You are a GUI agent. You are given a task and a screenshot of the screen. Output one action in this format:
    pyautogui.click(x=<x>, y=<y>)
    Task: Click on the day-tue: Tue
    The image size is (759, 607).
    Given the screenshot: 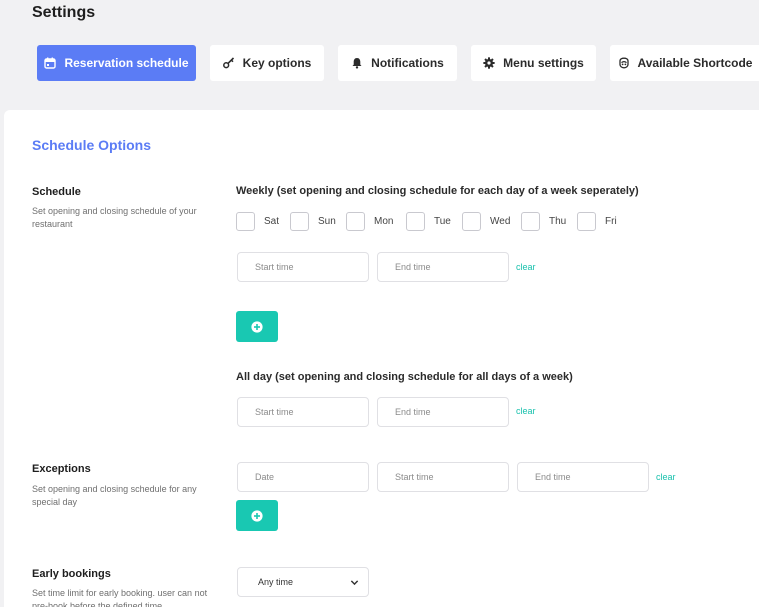 What is the action you would take?
    pyautogui.click(x=428, y=221)
    